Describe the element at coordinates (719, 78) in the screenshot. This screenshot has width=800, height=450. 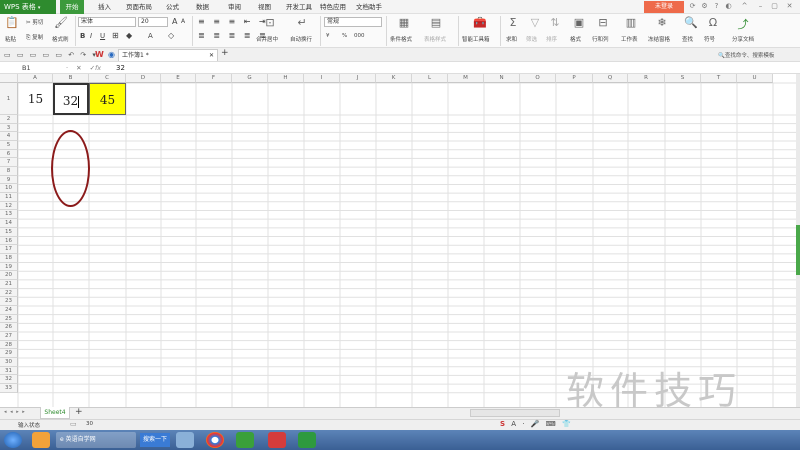
I see `column-header-t: T` at that location.